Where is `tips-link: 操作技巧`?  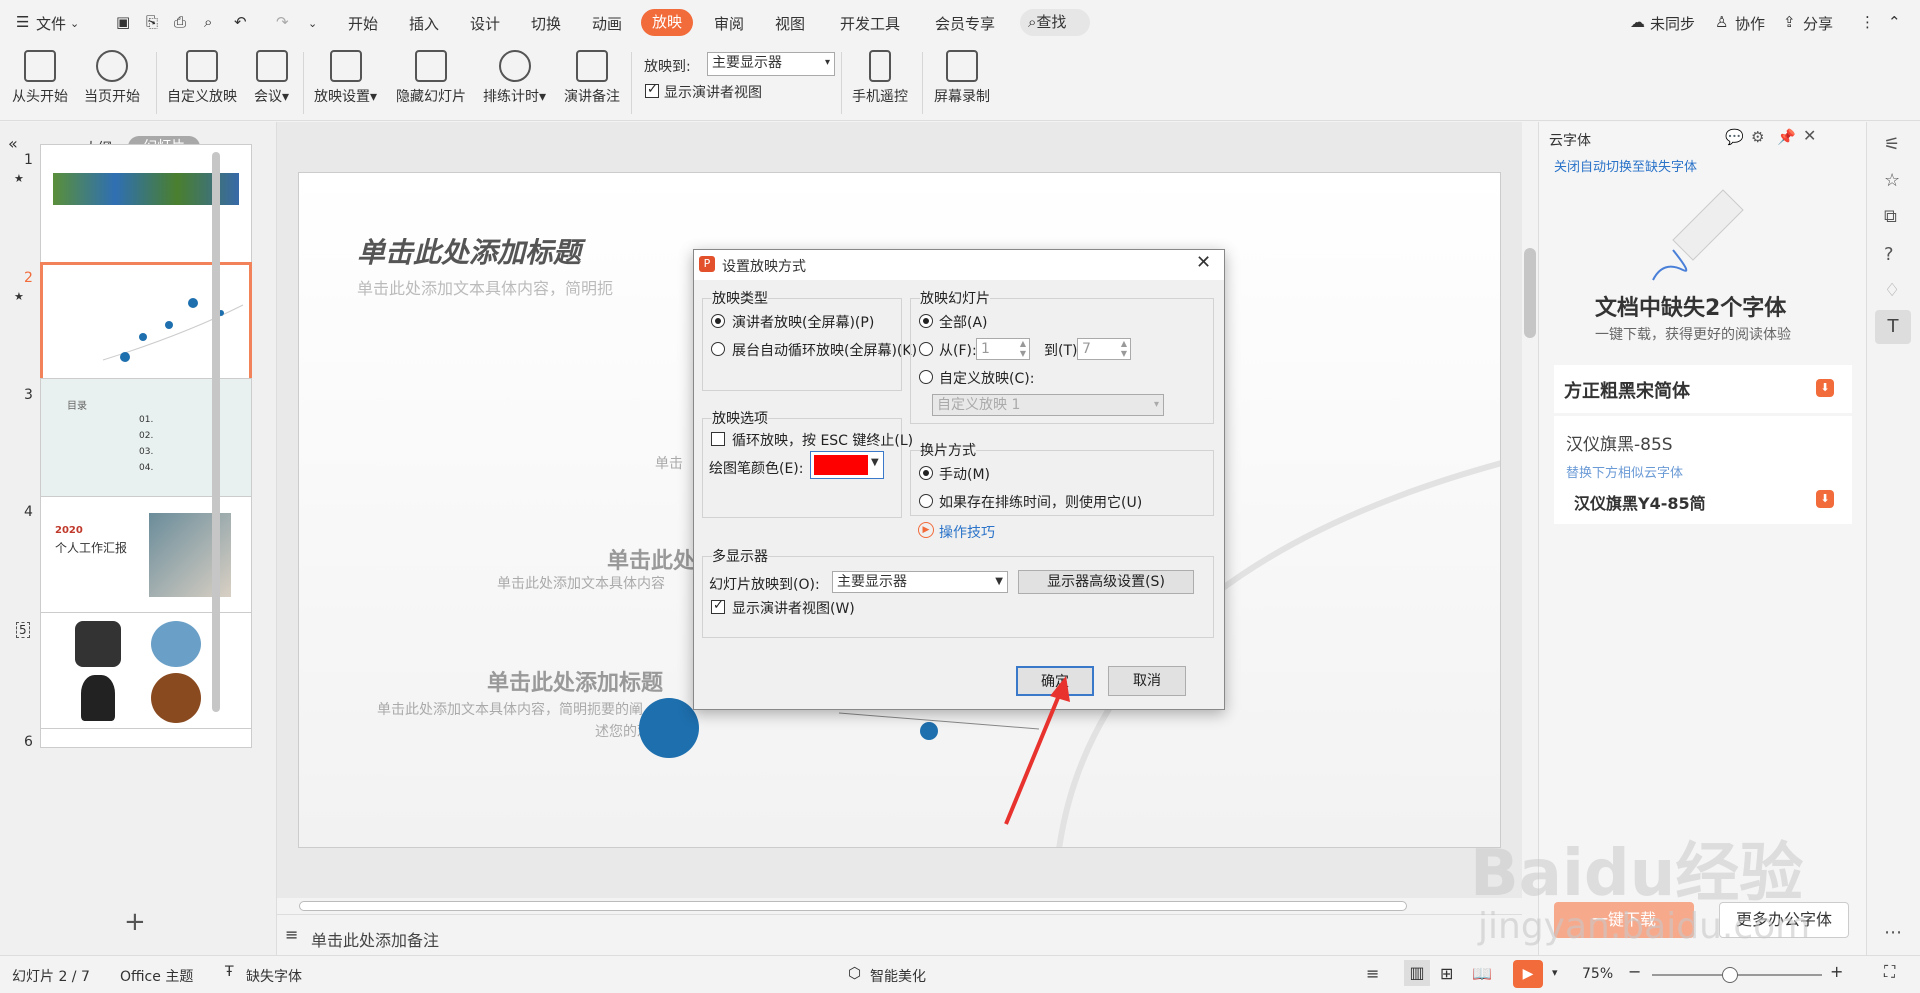 tips-link: 操作技巧 is located at coordinates (967, 532).